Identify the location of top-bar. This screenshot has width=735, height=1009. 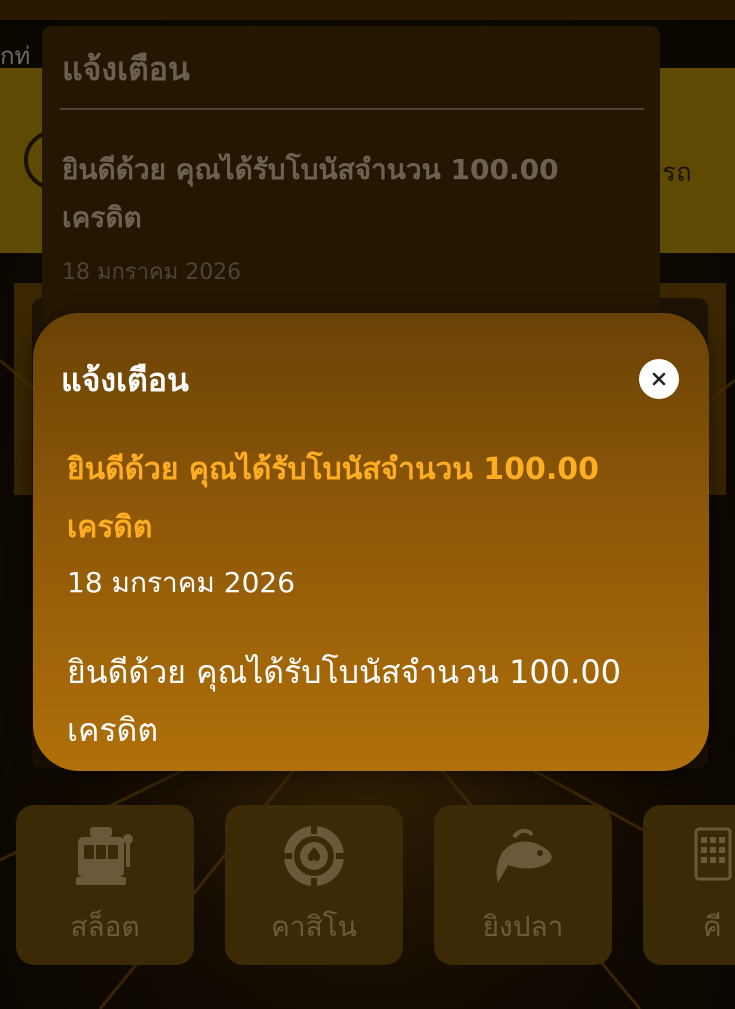
(367, 10).